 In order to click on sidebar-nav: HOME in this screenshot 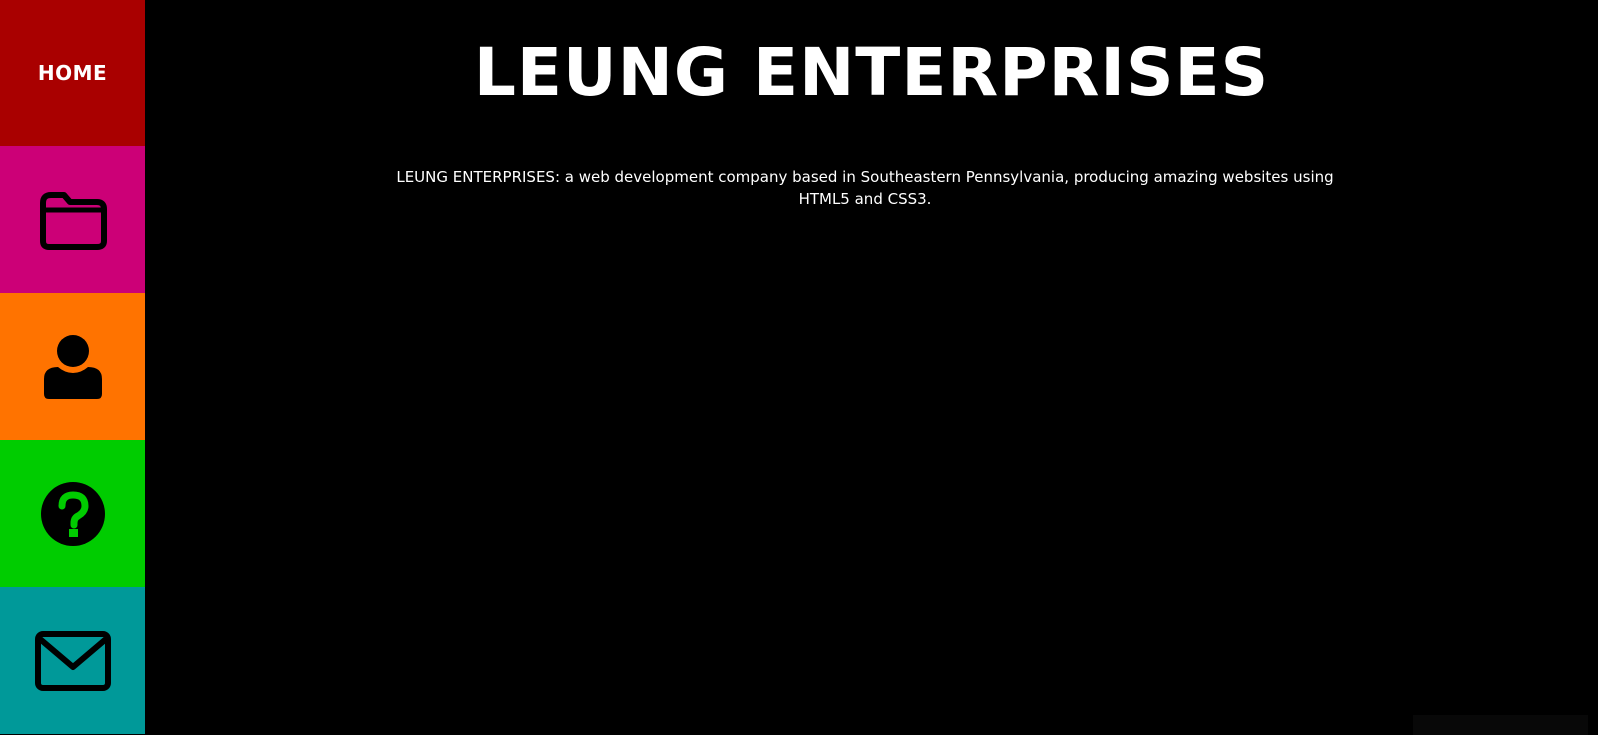, I will do `click(72, 367)`.